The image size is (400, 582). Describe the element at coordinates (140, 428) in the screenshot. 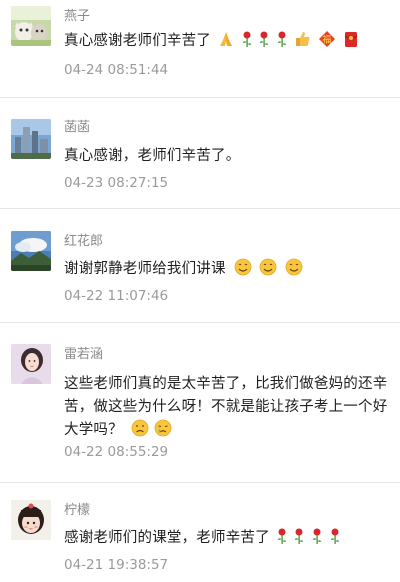

I see `sad-face-icon` at that location.